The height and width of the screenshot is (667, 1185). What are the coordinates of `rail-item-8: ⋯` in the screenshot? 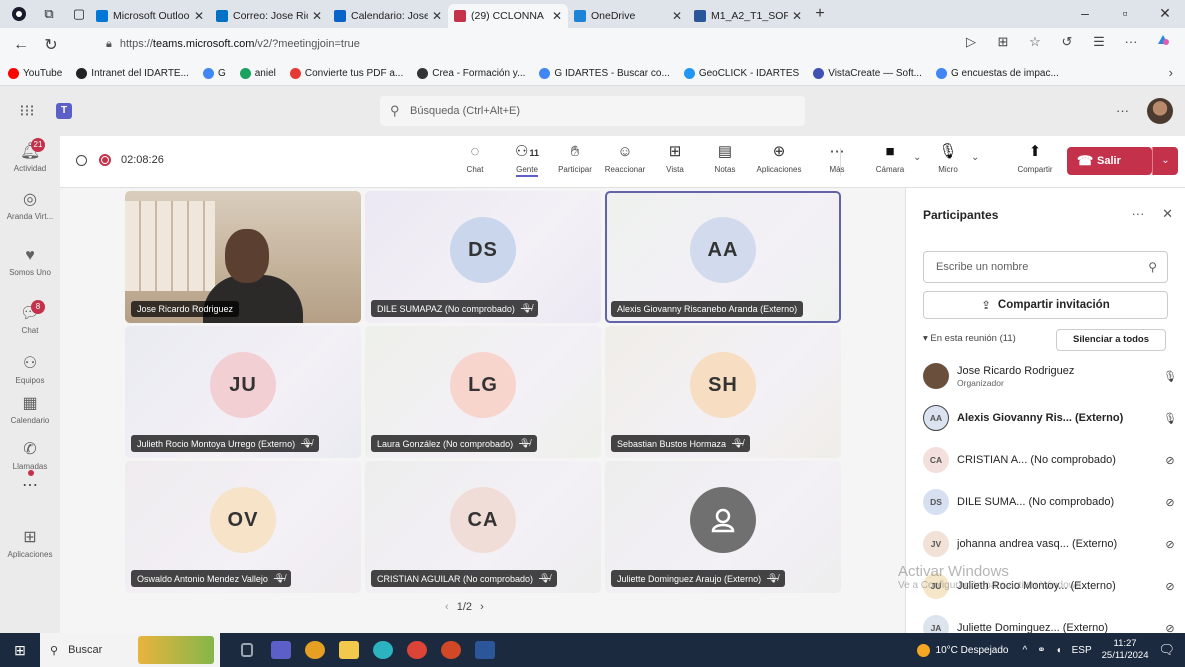 It's located at (30, 484).